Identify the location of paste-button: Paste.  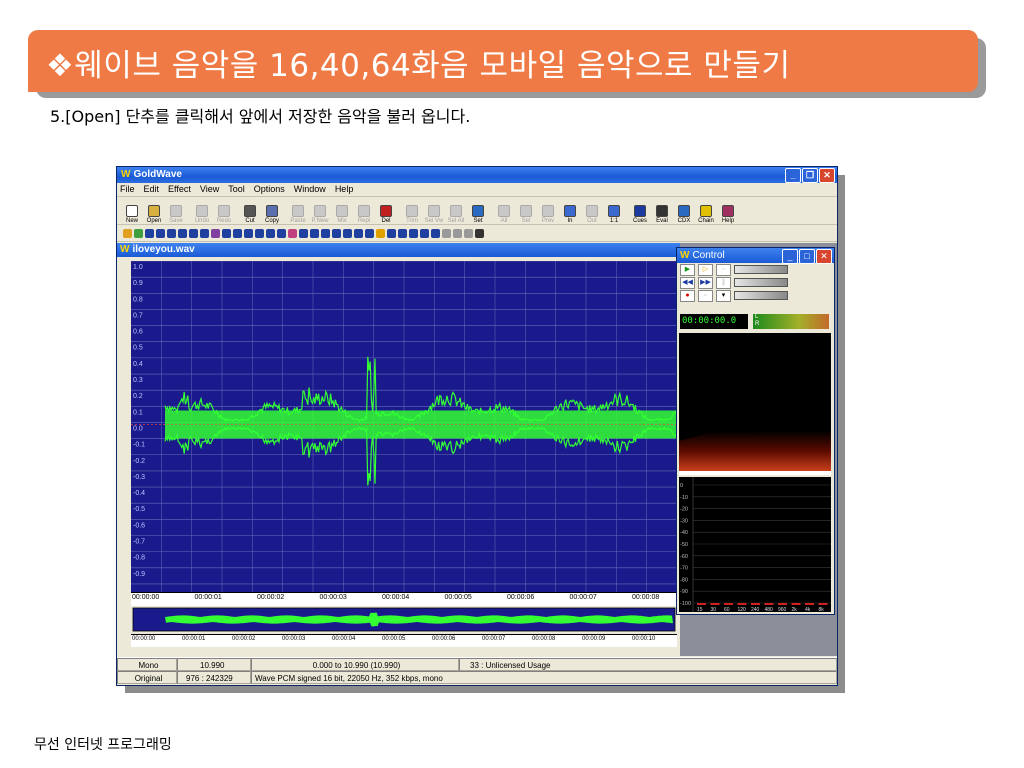
(298, 214).